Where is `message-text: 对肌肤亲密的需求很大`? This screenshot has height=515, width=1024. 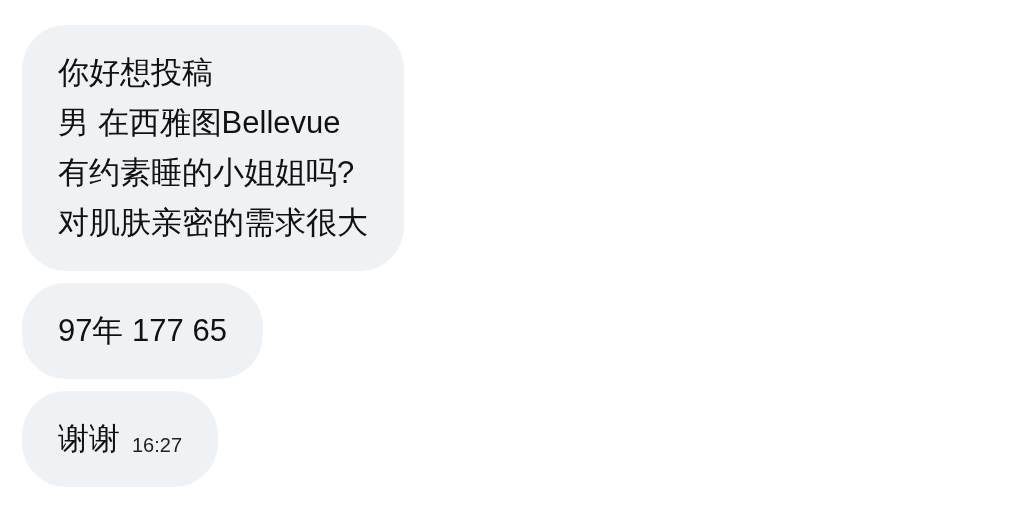 message-text: 对肌肤亲密的需求很大 is located at coordinates (213, 223).